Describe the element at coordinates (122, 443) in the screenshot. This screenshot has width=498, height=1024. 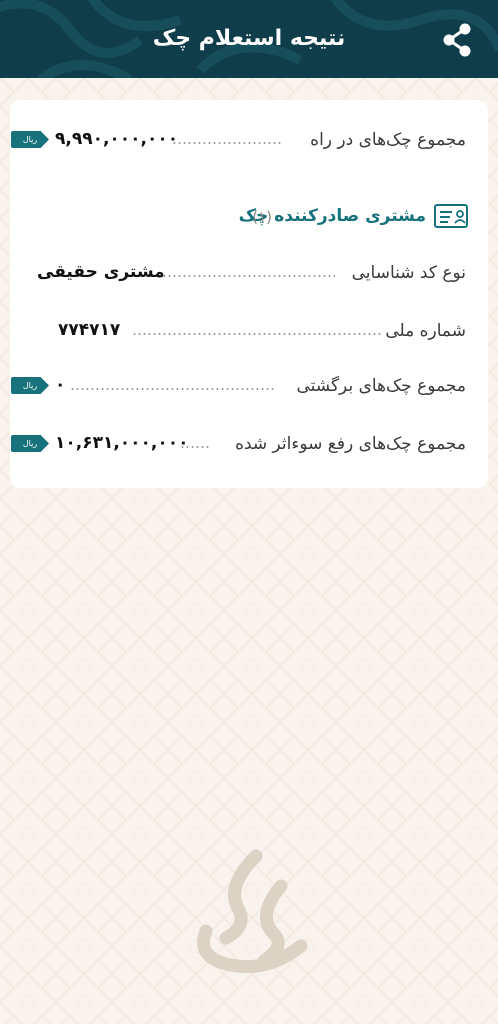
I see `cleared-checks-value: ۱۰,۶۳۱,۰۰۰,۰۰۰` at that location.